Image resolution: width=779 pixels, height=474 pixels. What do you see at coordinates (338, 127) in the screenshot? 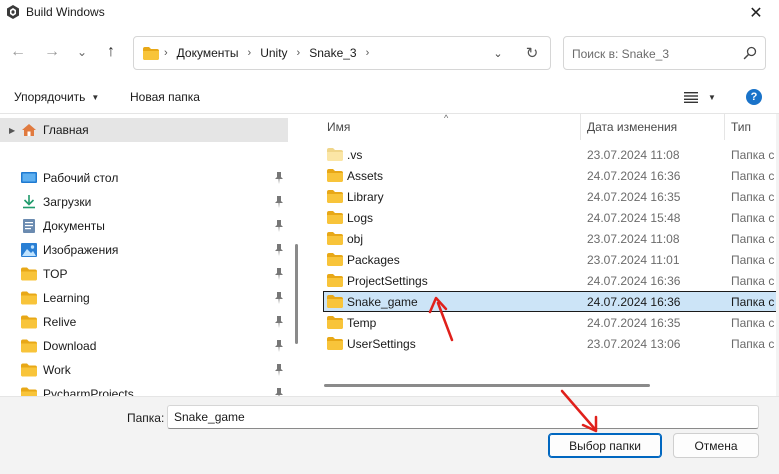
I see `column-header-name: Имя` at bounding box center [338, 127].